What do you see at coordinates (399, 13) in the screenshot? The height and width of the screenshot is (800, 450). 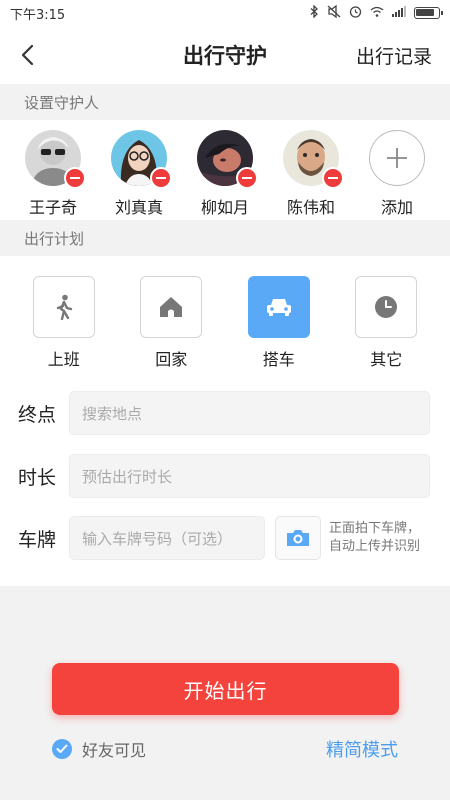 I see `signal-icon` at bounding box center [399, 13].